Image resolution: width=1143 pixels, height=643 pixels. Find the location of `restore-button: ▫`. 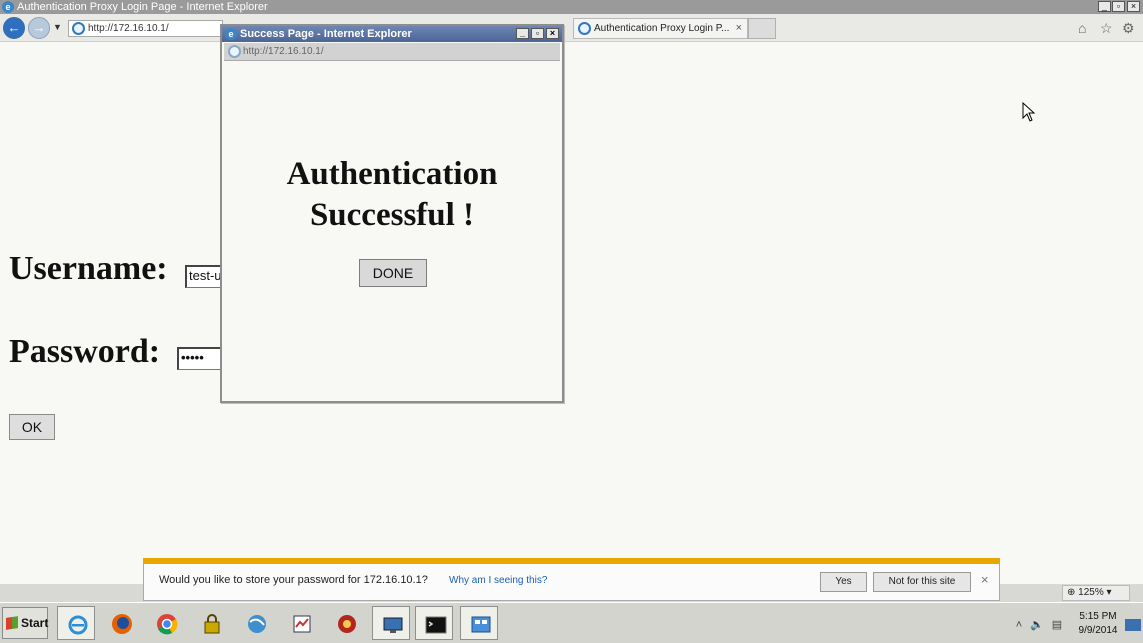

restore-button: ▫ is located at coordinates (1118, 6).